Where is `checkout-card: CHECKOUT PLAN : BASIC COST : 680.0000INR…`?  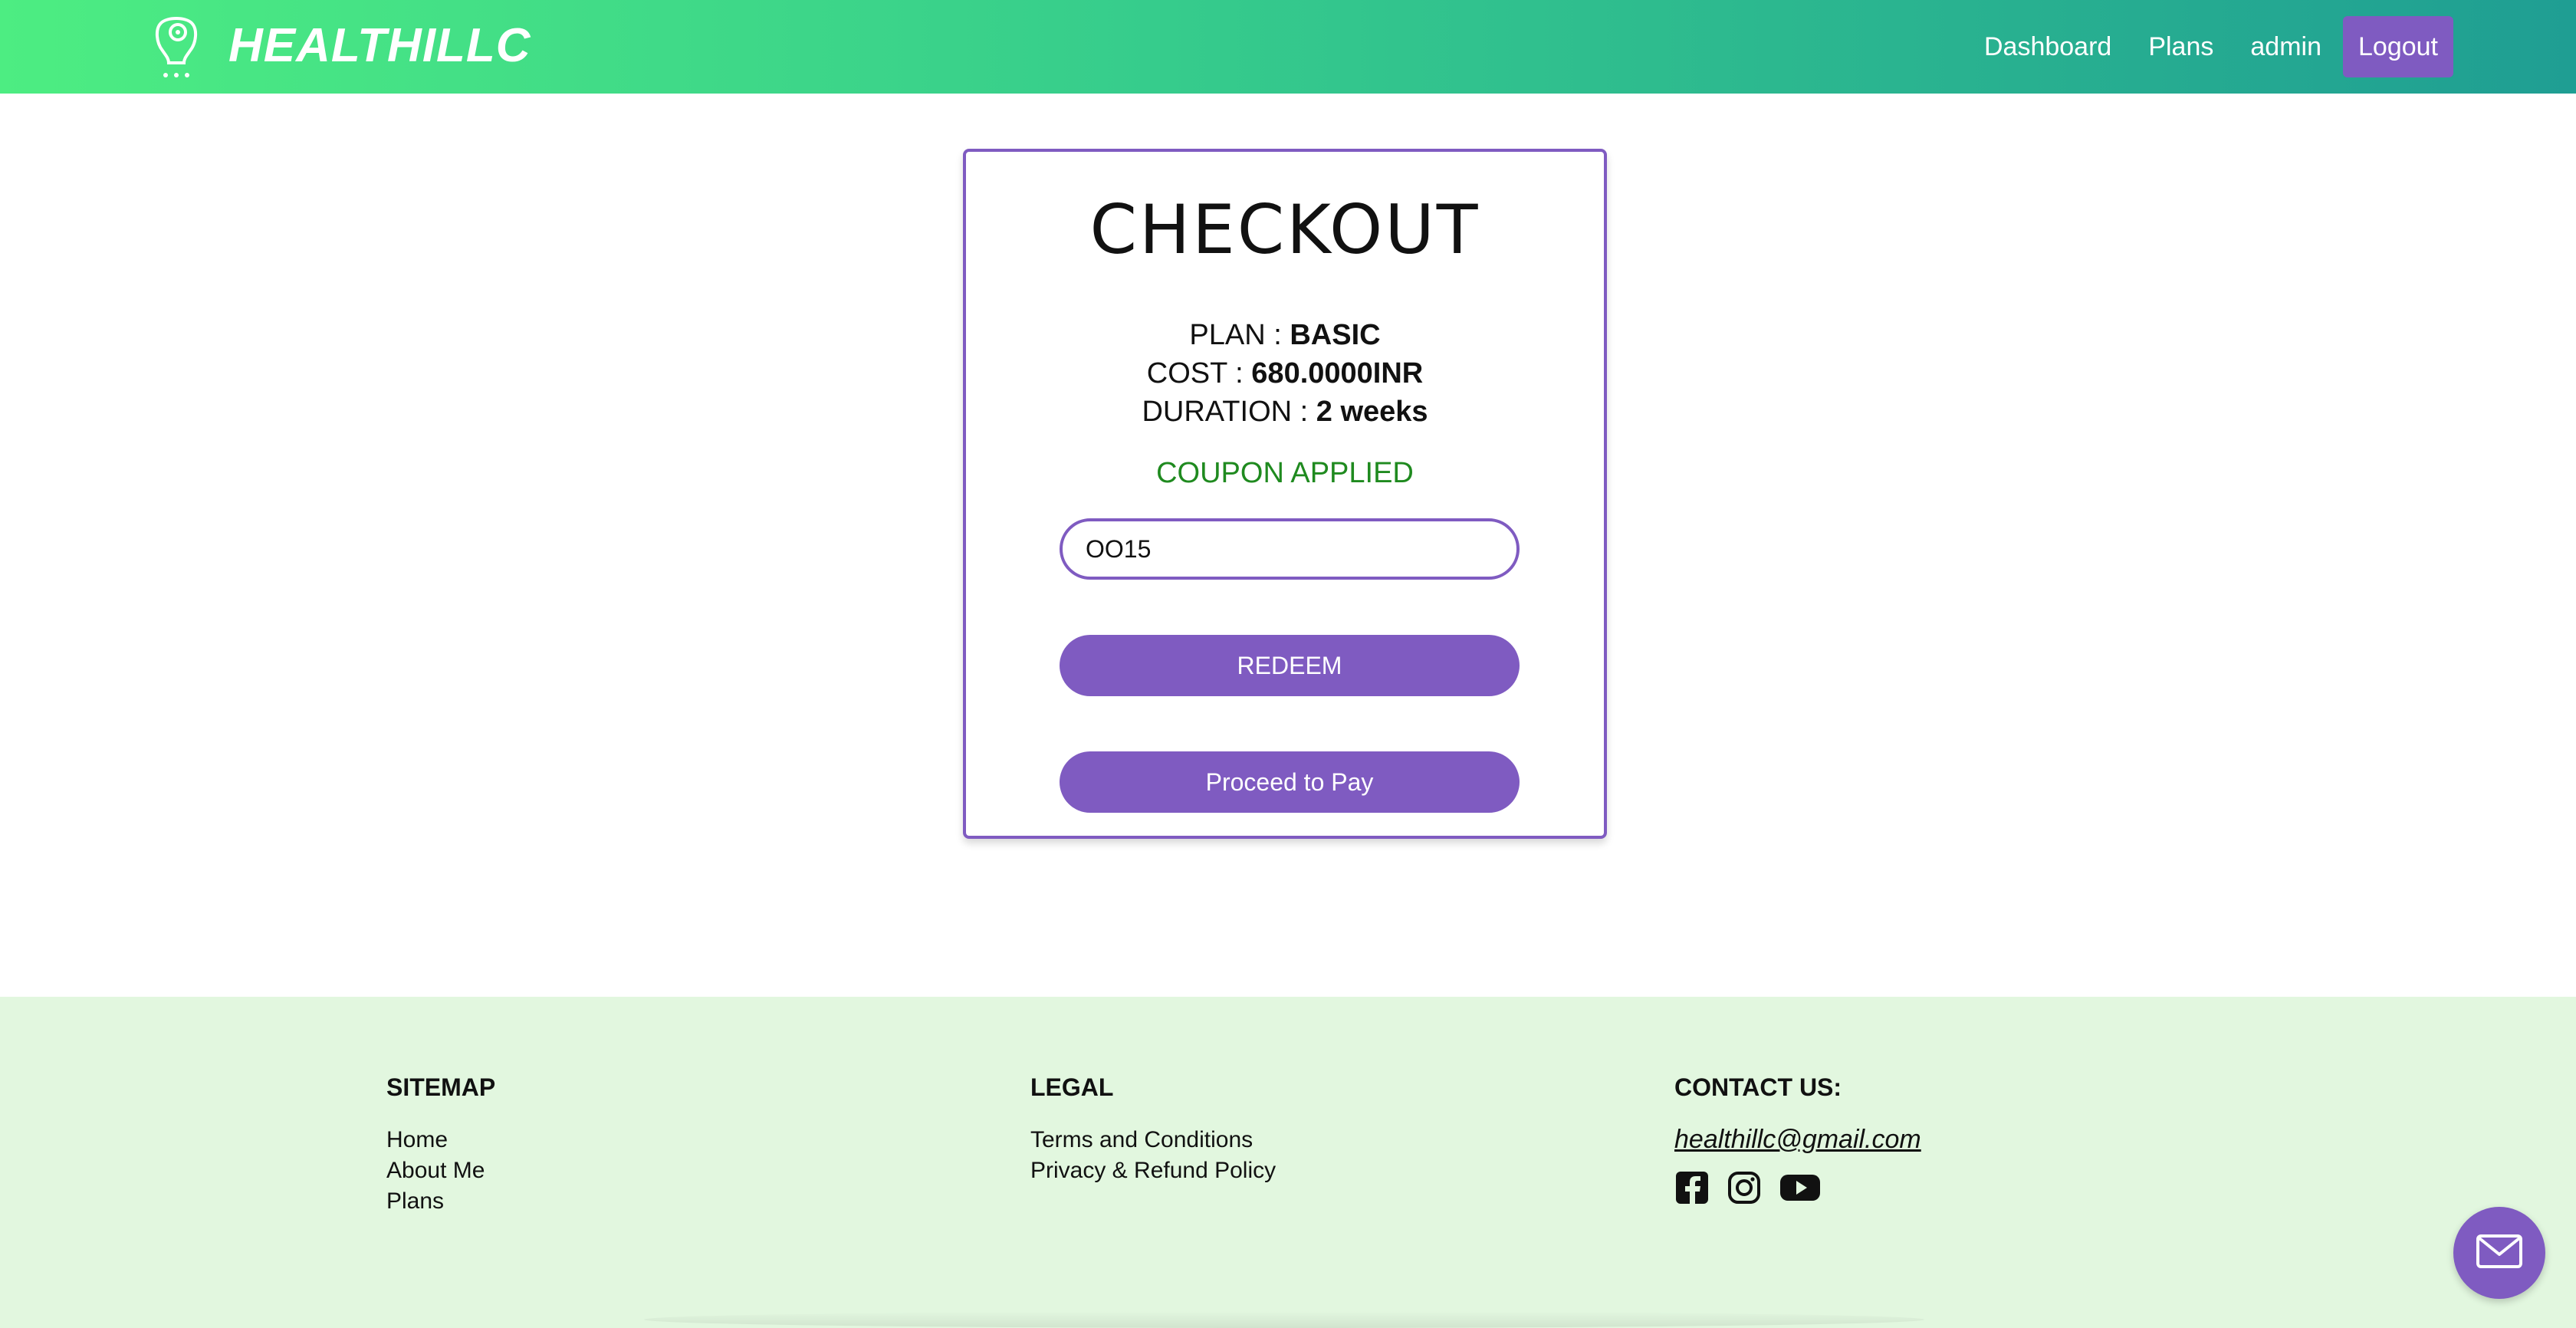
checkout-card: CHECKOUT PLAN : BASIC COST : 680.0000INR… is located at coordinates (1285, 494).